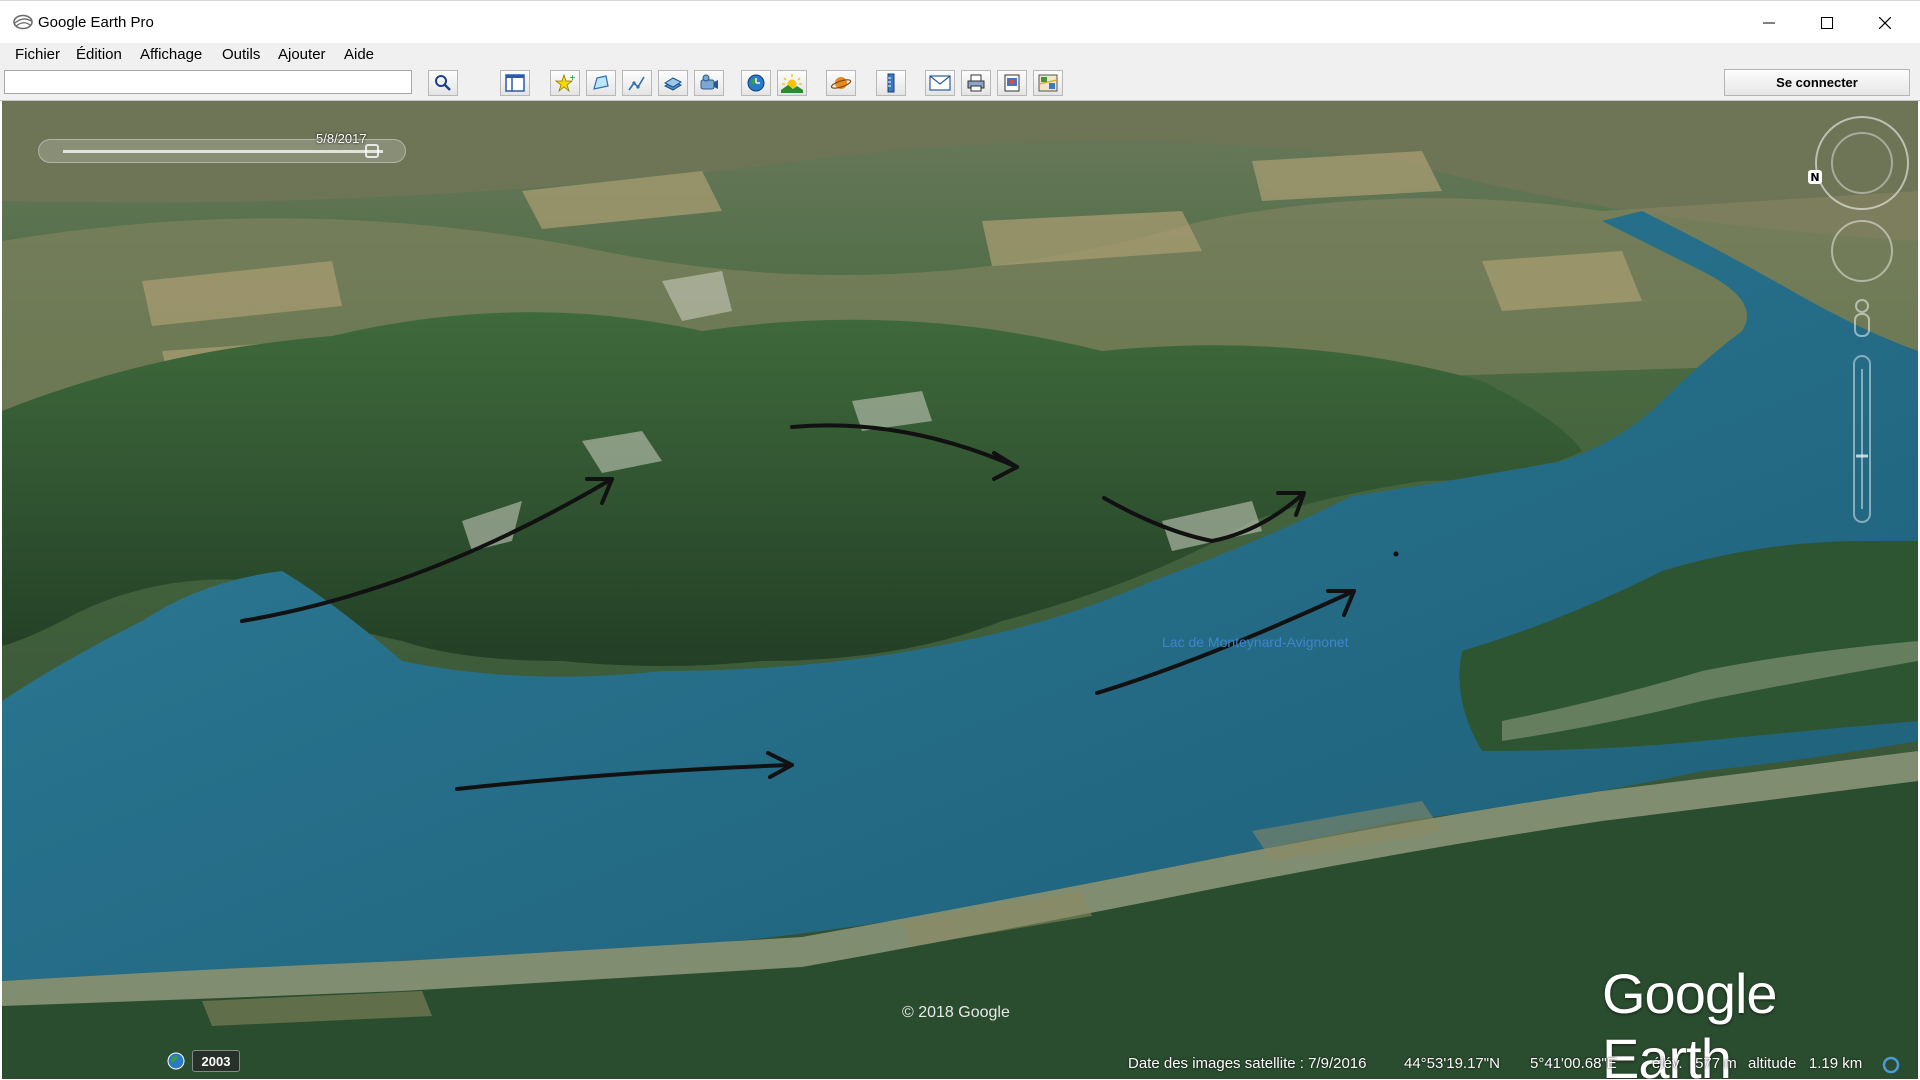 The image size is (1920, 1080). I want to click on add-placemark-button: +, so click(565, 83).